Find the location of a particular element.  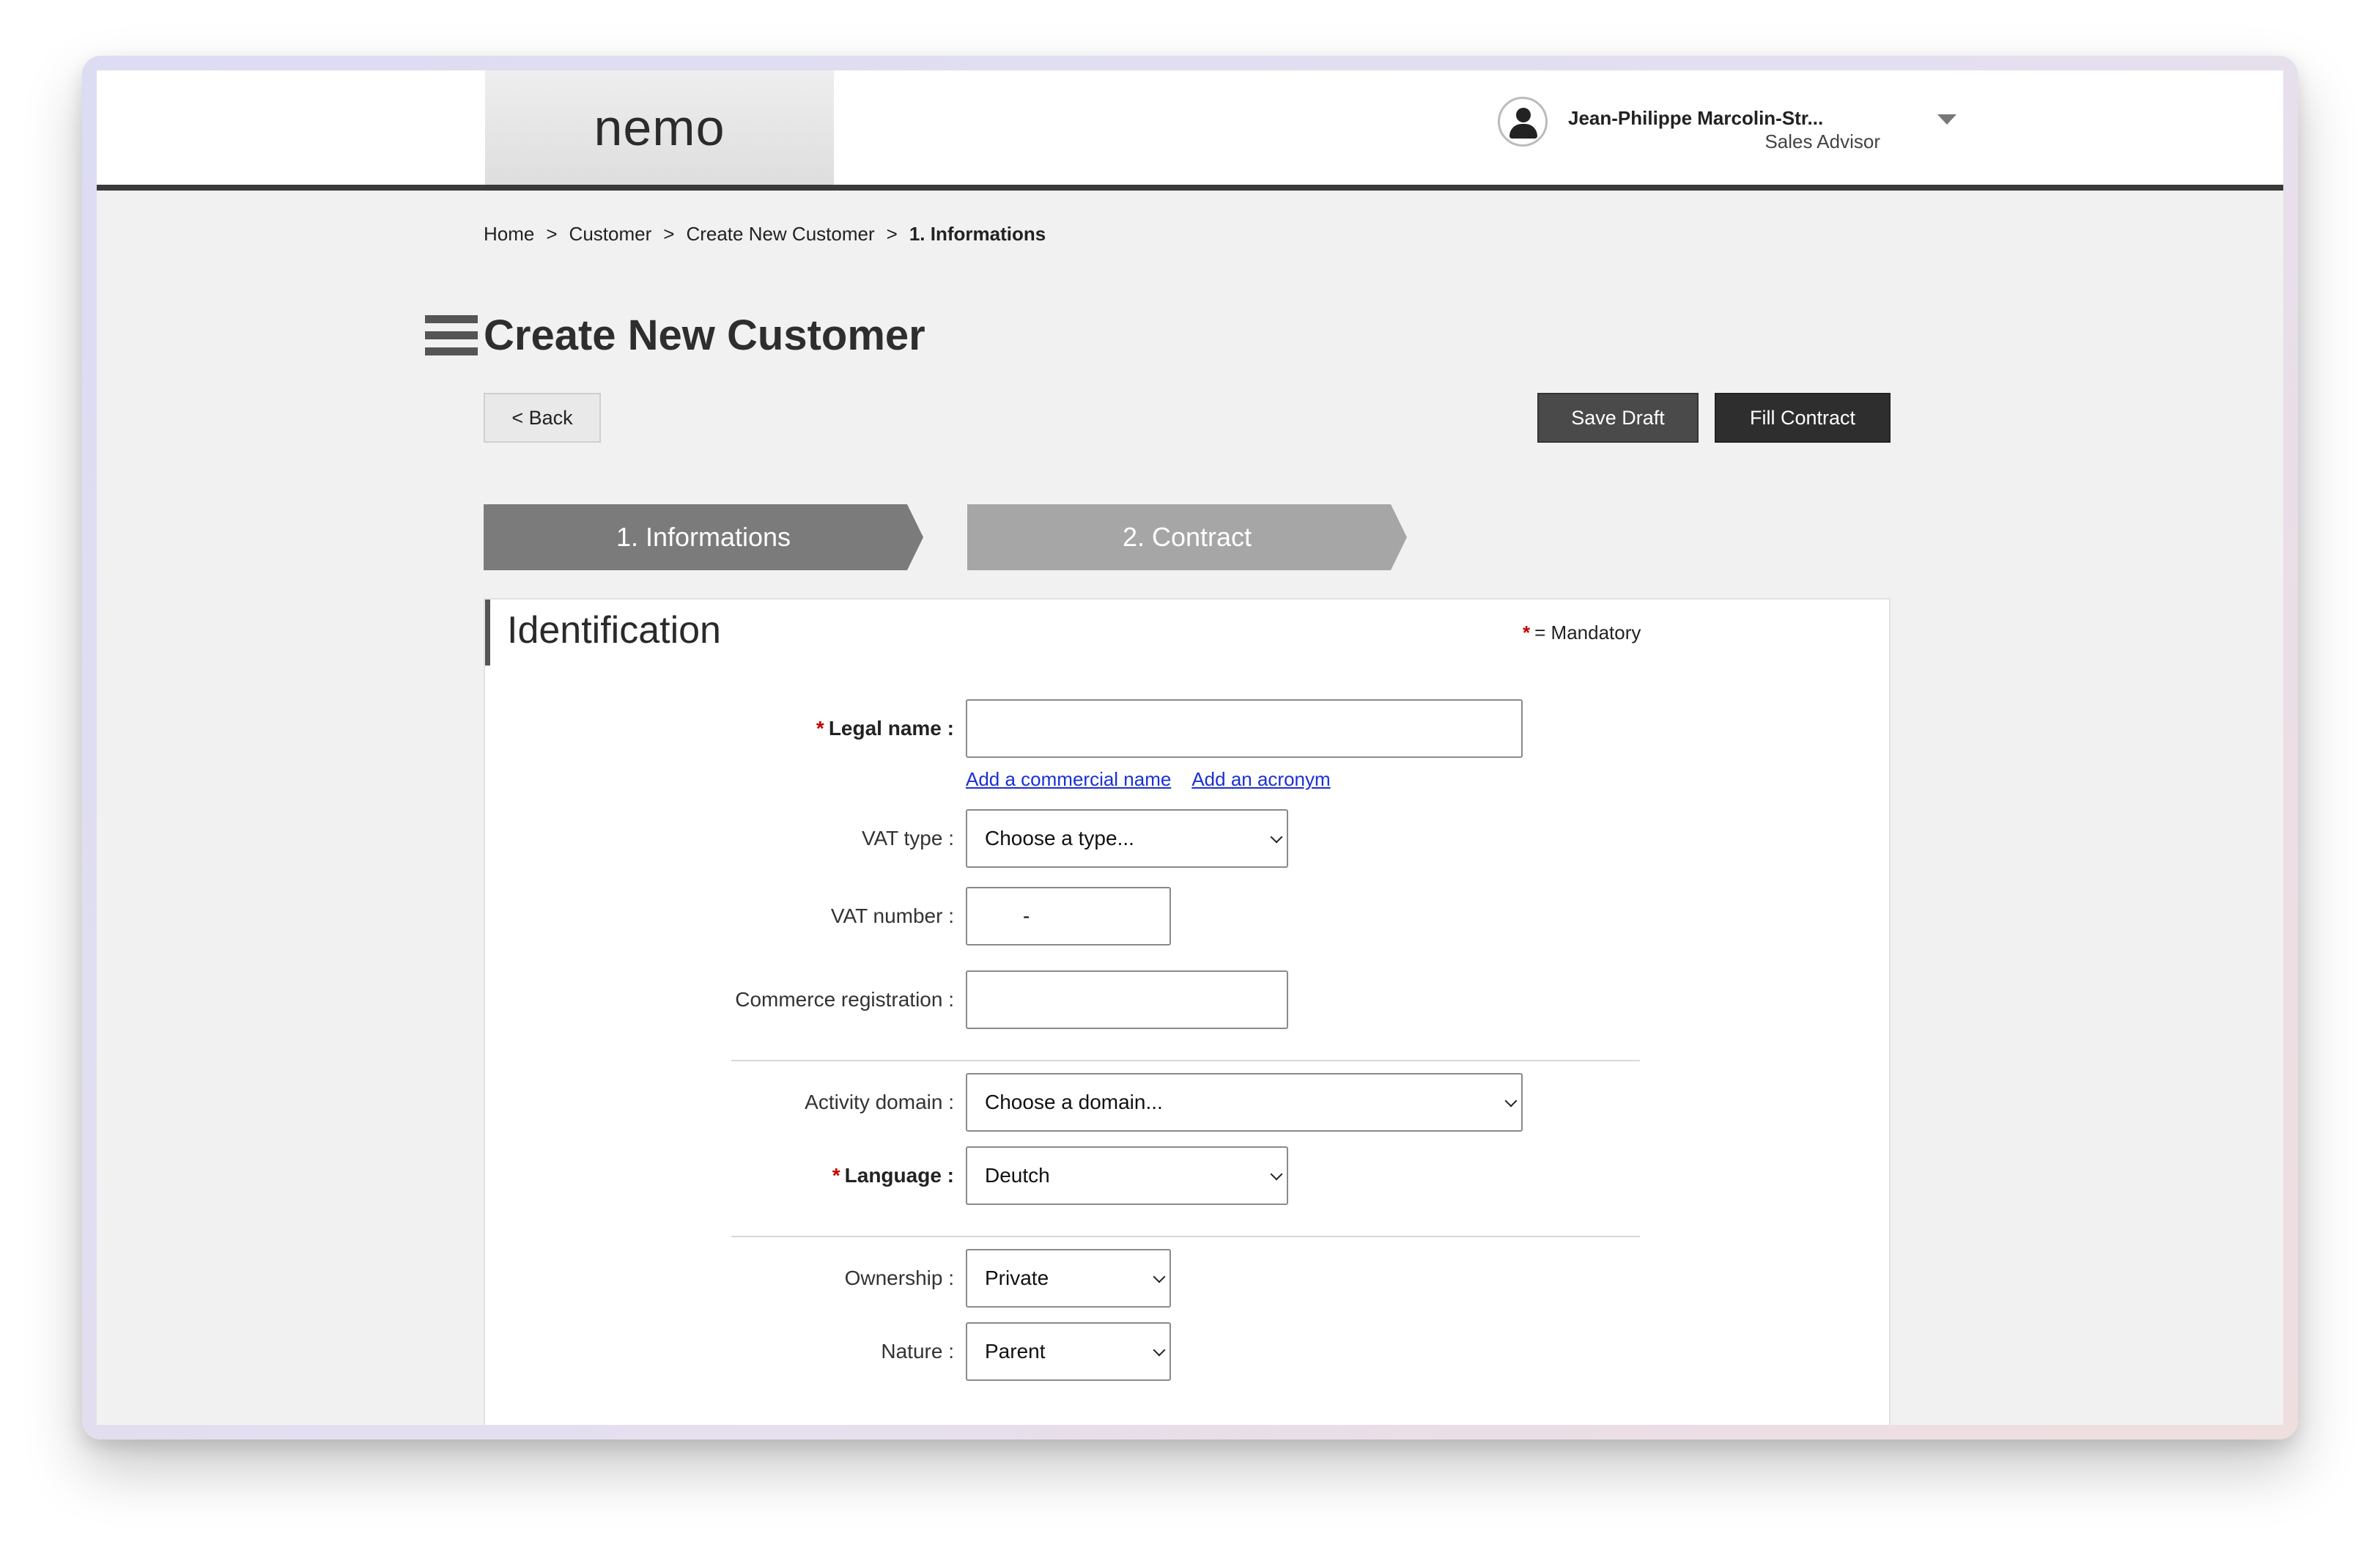

legal-name-label: * Legal name : is located at coordinates (885, 728).